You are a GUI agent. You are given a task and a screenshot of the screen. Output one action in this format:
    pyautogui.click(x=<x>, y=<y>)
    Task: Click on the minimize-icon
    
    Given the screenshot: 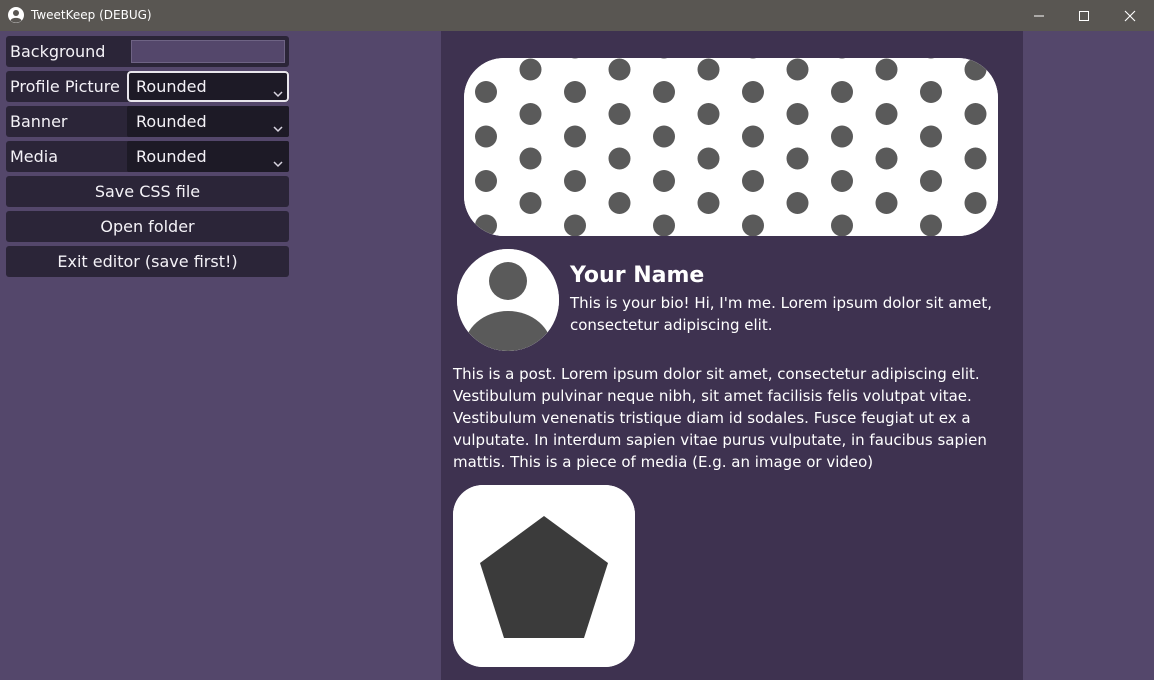 What is the action you would take?
    pyautogui.click(x=1039, y=16)
    